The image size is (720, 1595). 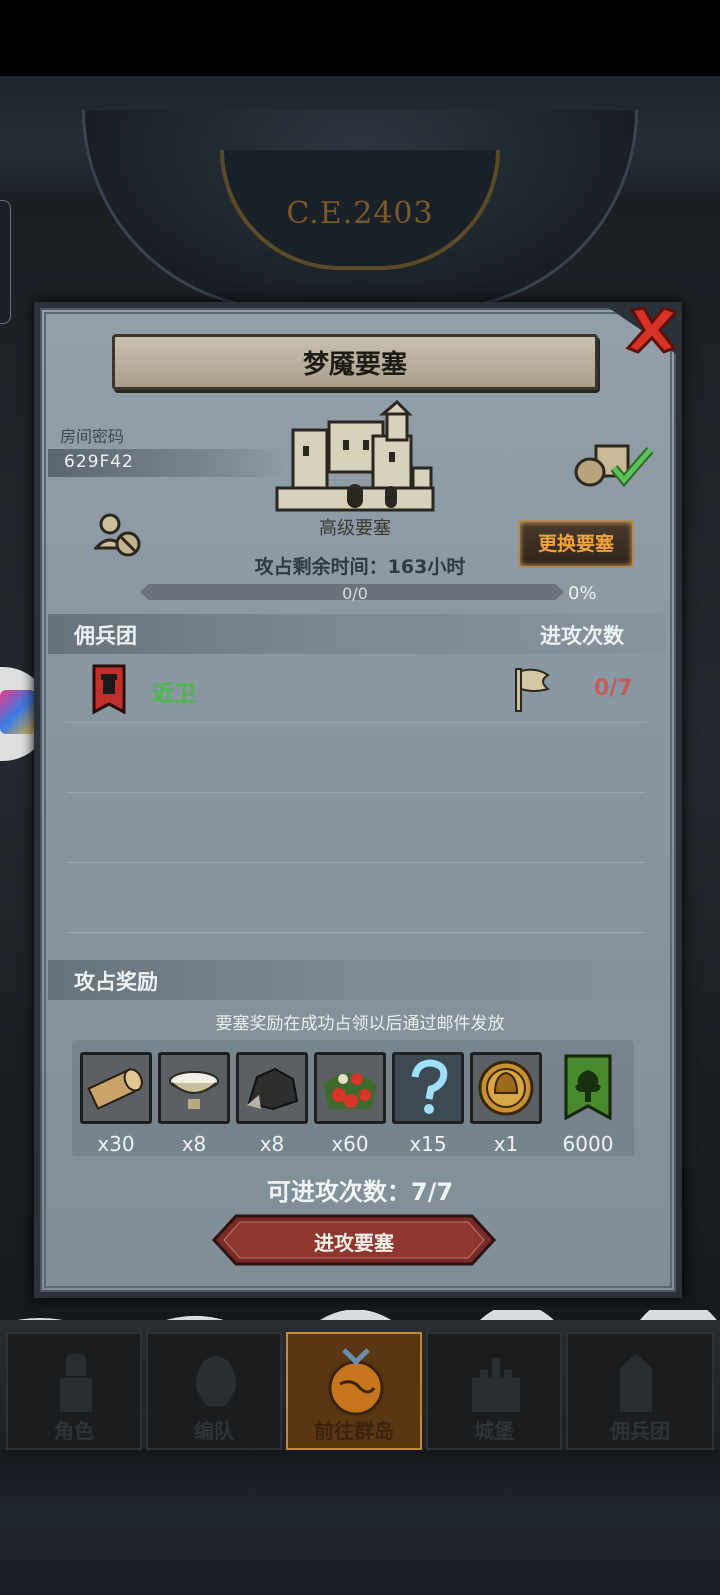 What do you see at coordinates (360, 1522) in the screenshot?
I see `bottom-area` at bounding box center [360, 1522].